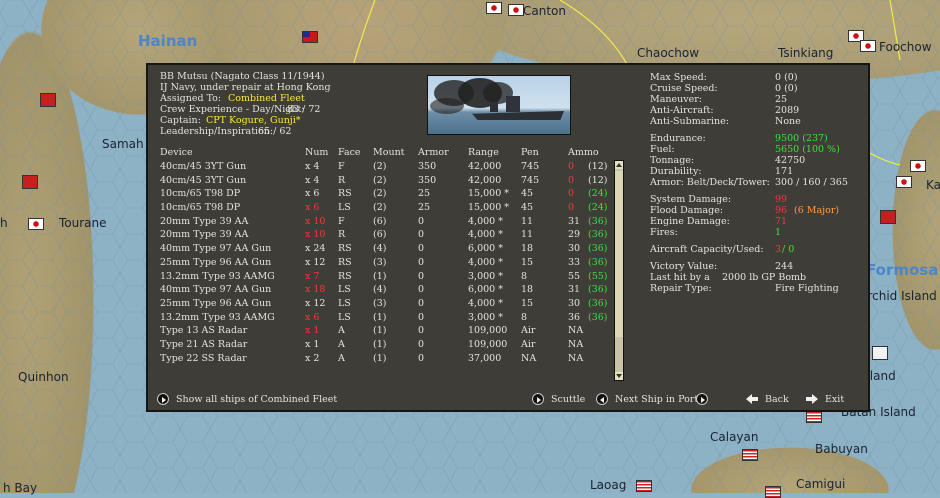 The image size is (940, 498). I want to click on exit-button: Exit, so click(834, 399).